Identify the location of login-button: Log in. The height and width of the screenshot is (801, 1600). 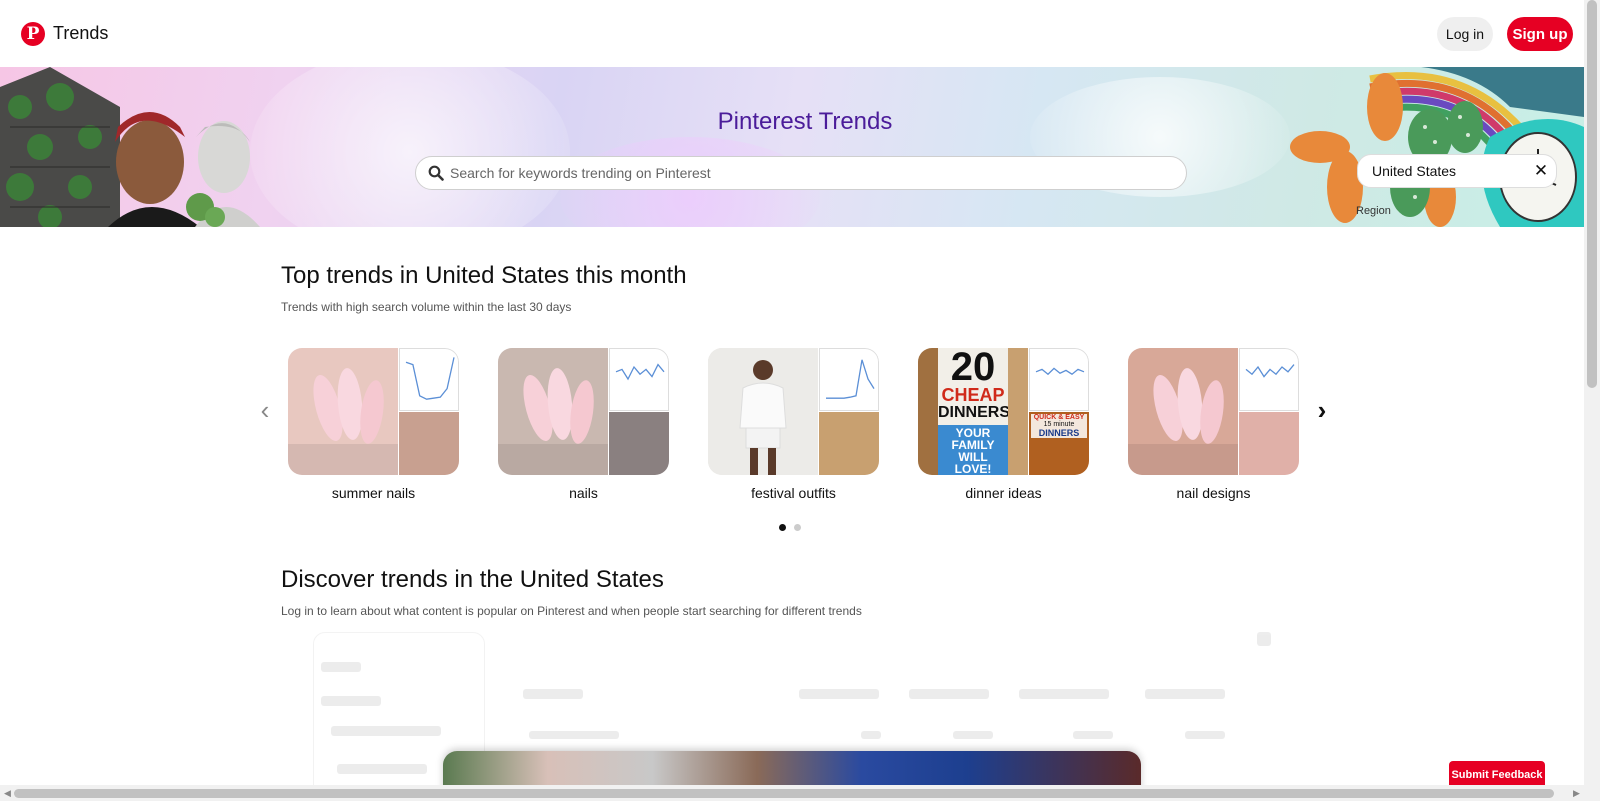
(1465, 34).